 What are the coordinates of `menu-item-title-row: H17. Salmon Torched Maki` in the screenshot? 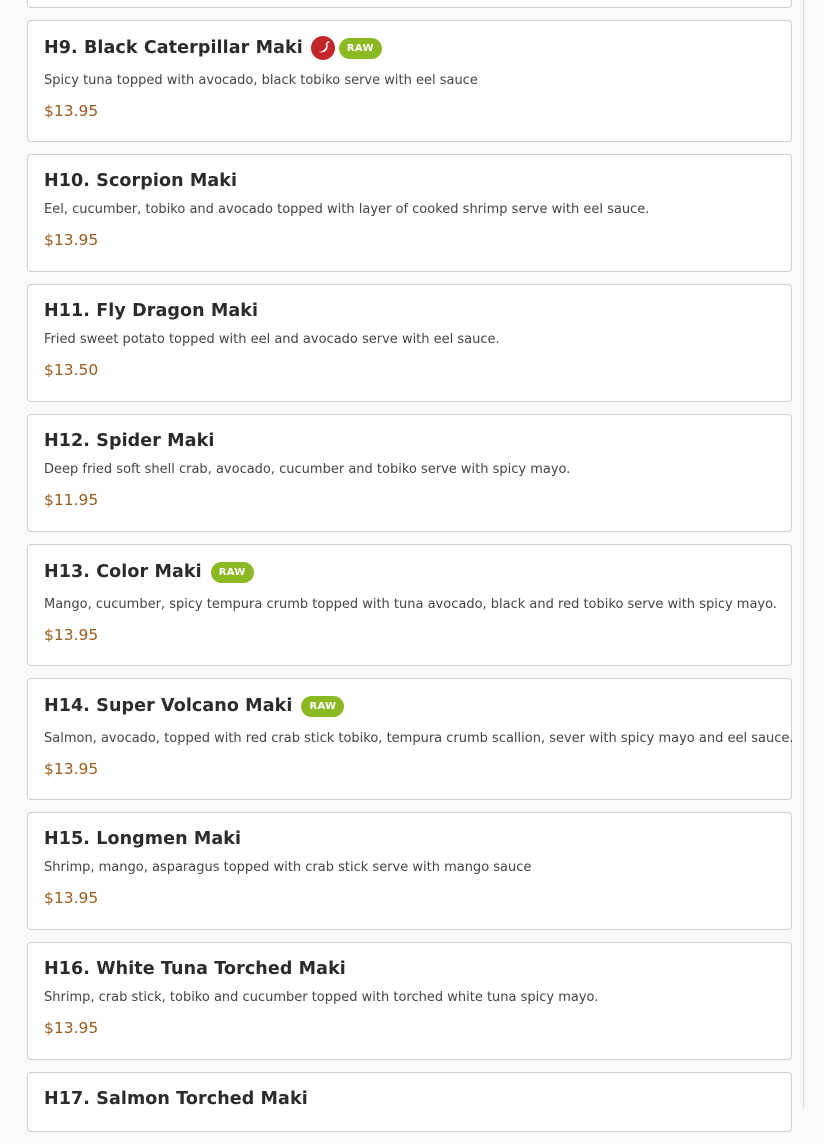 It's located at (409, 1099).